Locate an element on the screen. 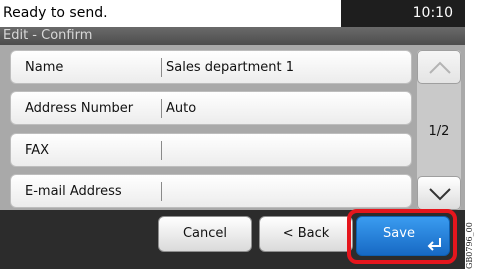 The image size is (477, 269). back-button: < Back is located at coordinates (306, 234).